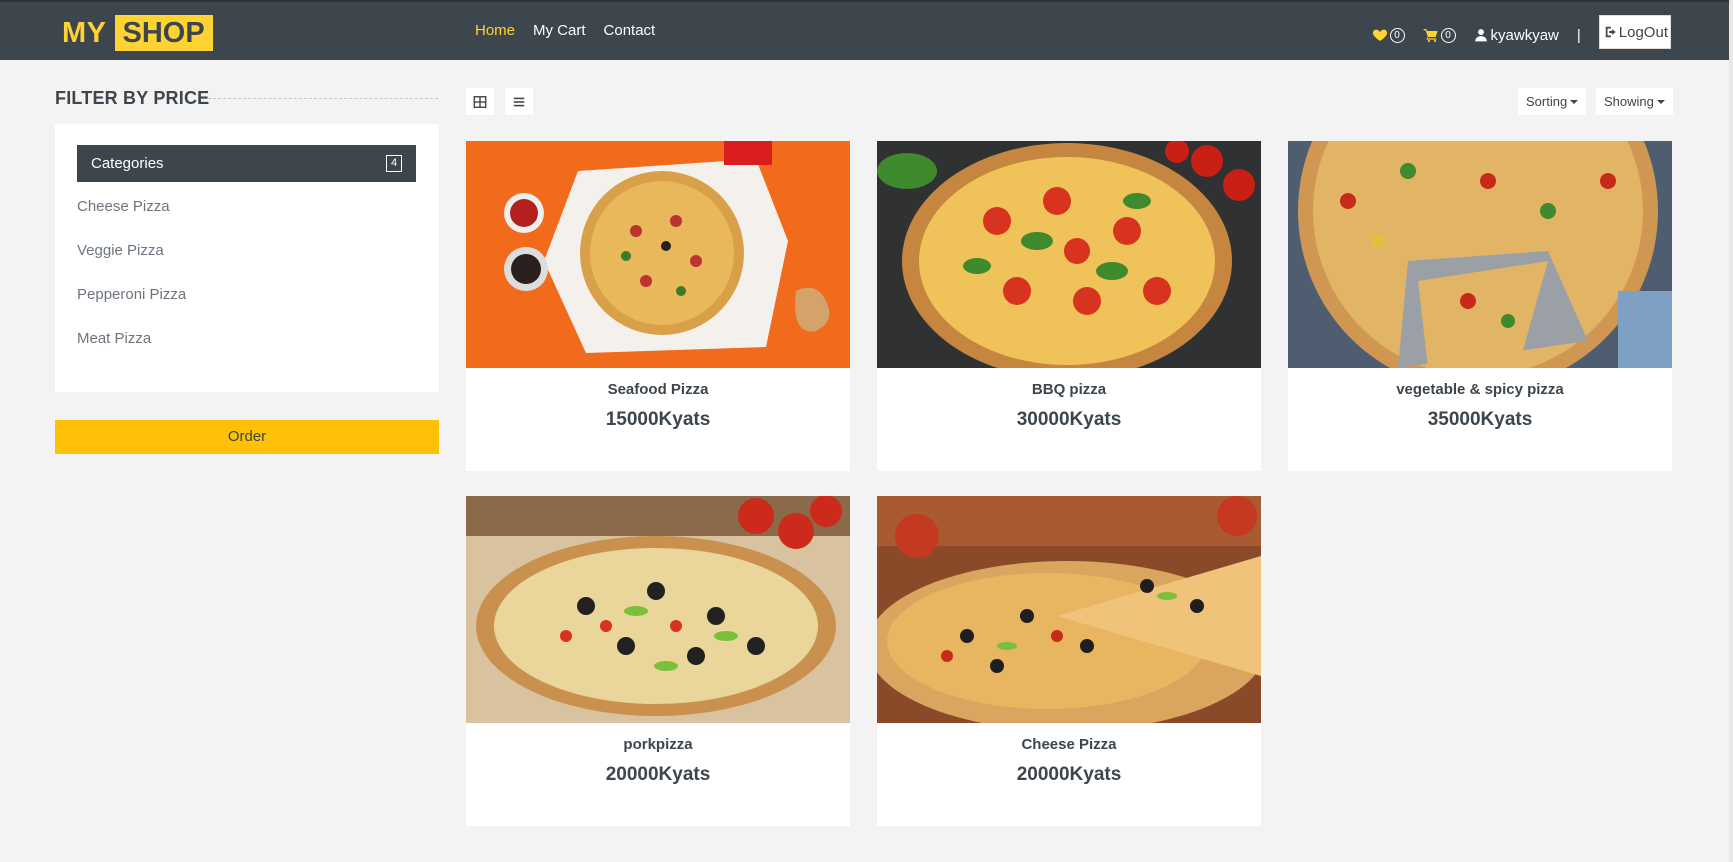  What do you see at coordinates (559, 30) in the screenshot?
I see `nav-my-cart-link: My Cart` at bounding box center [559, 30].